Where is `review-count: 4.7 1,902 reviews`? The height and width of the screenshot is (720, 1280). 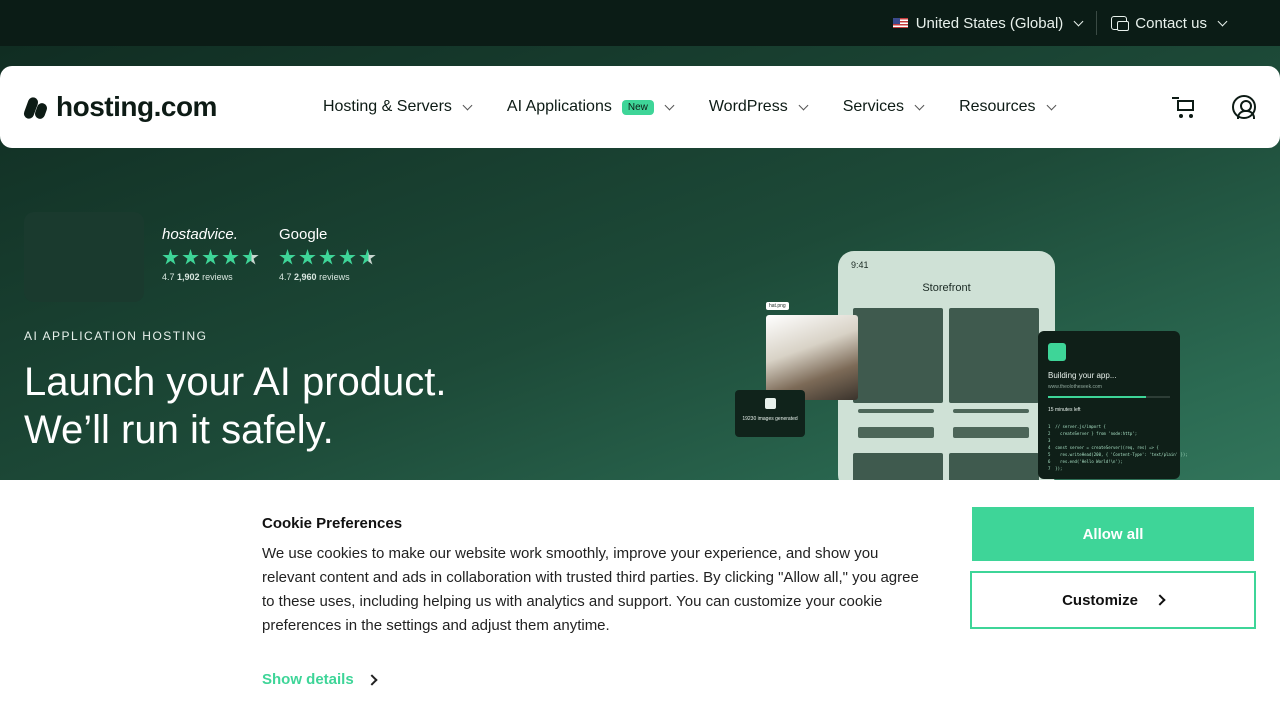
review-count: 4.7 1,902 reviews is located at coordinates (197, 277).